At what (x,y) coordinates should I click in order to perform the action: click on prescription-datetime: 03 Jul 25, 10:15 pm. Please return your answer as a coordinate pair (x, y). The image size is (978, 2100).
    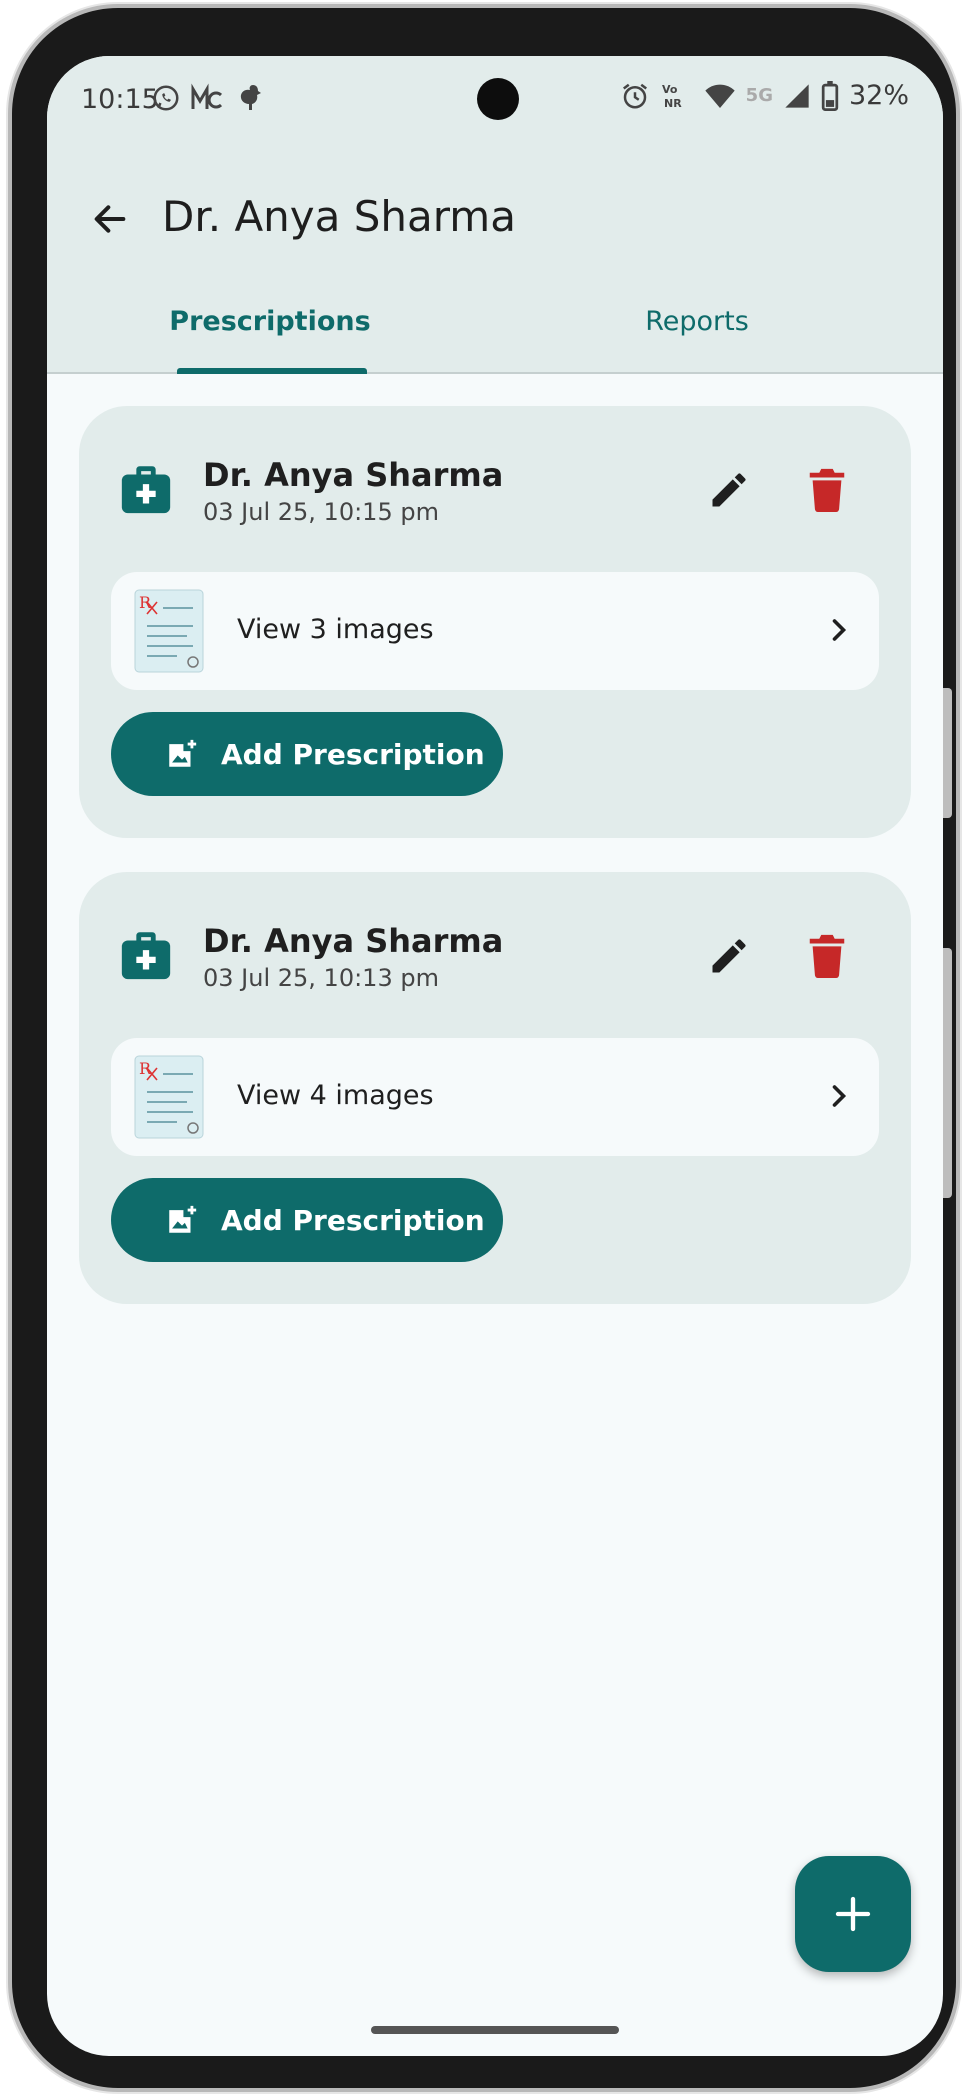
    Looking at the image, I should click on (321, 512).